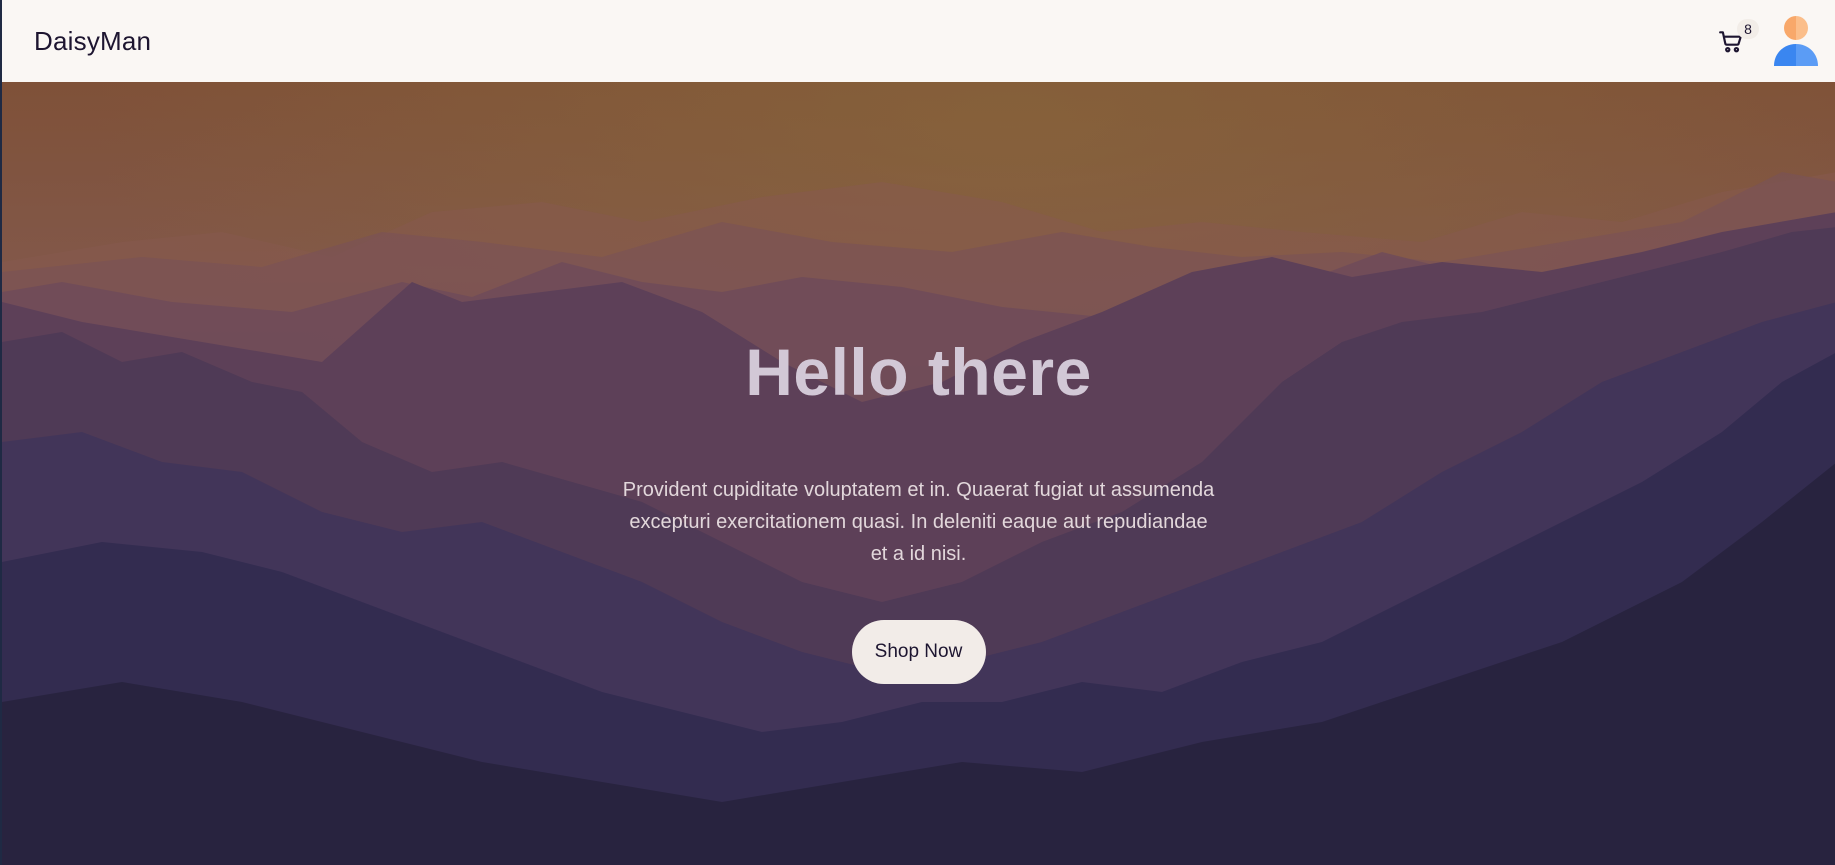 This screenshot has height=865, width=1835. What do you see at coordinates (917, 41) in the screenshot?
I see `navbar: DaisyMan 8` at bounding box center [917, 41].